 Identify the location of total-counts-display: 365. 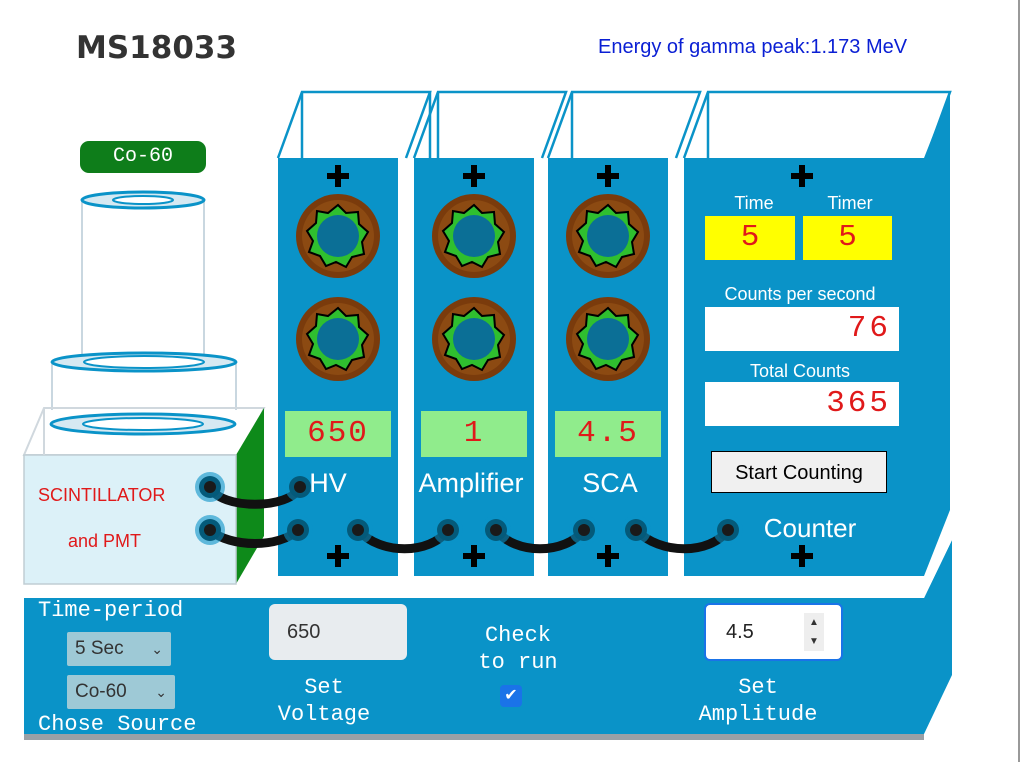
(802, 404).